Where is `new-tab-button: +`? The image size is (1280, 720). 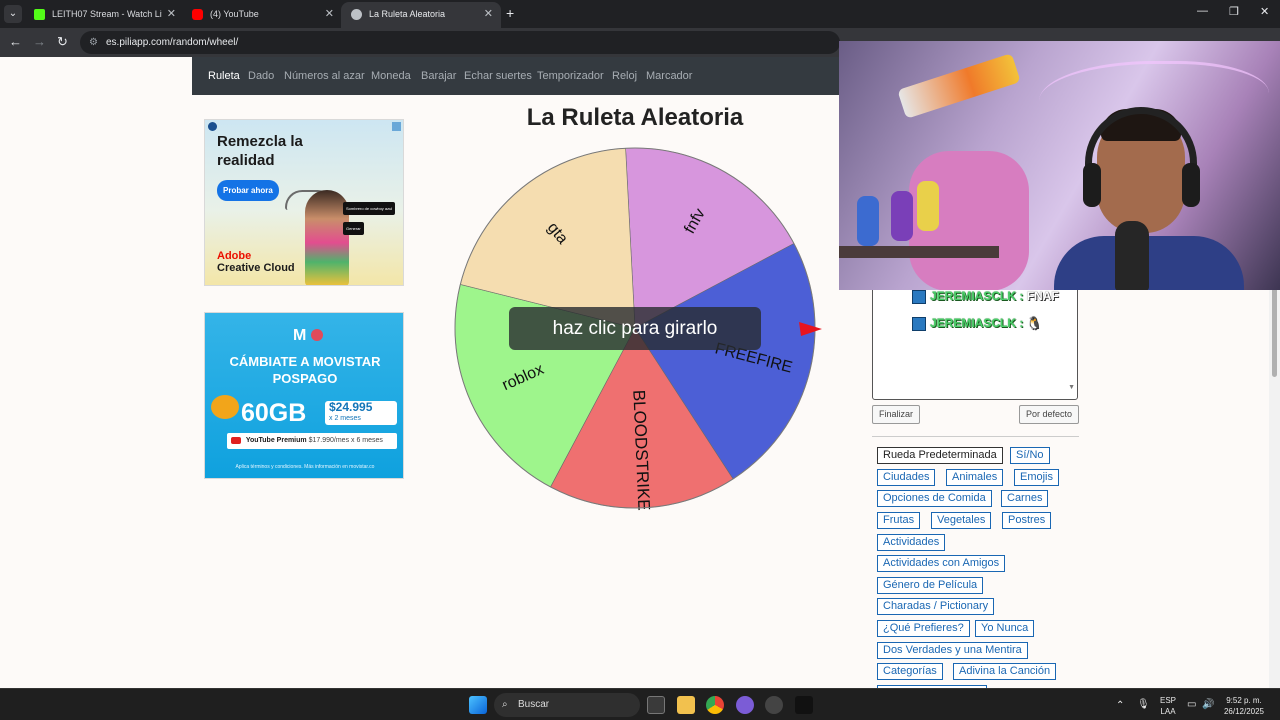
new-tab-button: + is located at coordinates (510, 13).